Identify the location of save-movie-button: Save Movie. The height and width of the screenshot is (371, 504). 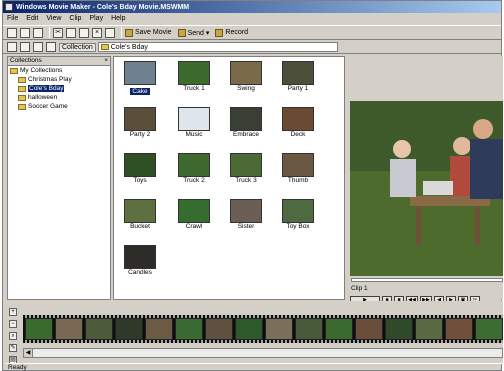
(148, 32).